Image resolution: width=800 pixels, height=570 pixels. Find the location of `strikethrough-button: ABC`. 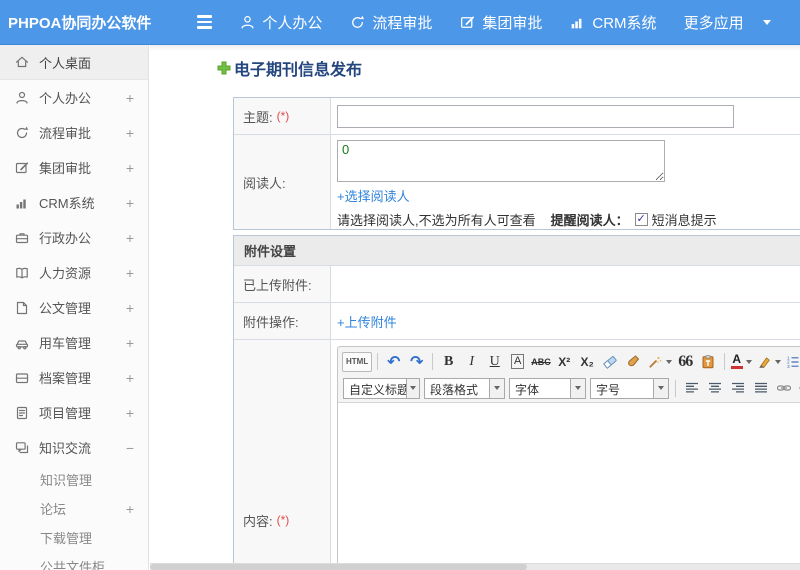

strikethrough-button: ABC is located at coordinates (541, 362).